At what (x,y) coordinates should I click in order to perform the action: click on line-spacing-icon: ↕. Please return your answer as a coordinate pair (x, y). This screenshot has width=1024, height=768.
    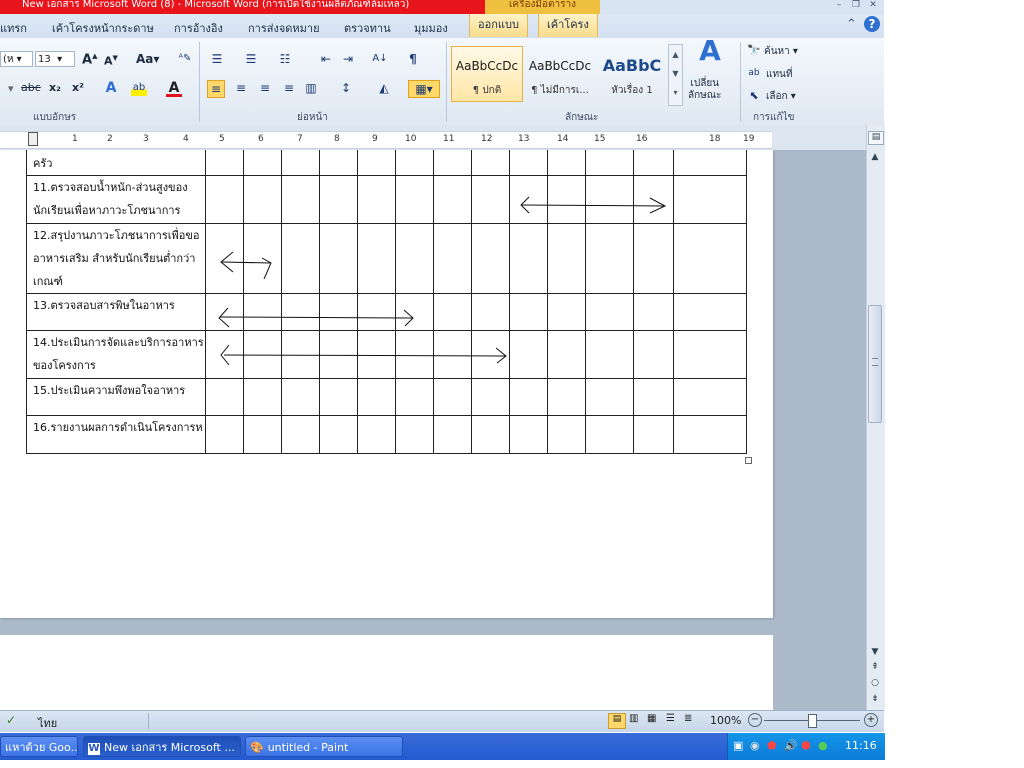
    Looking at the image, I should click on (346, 88).